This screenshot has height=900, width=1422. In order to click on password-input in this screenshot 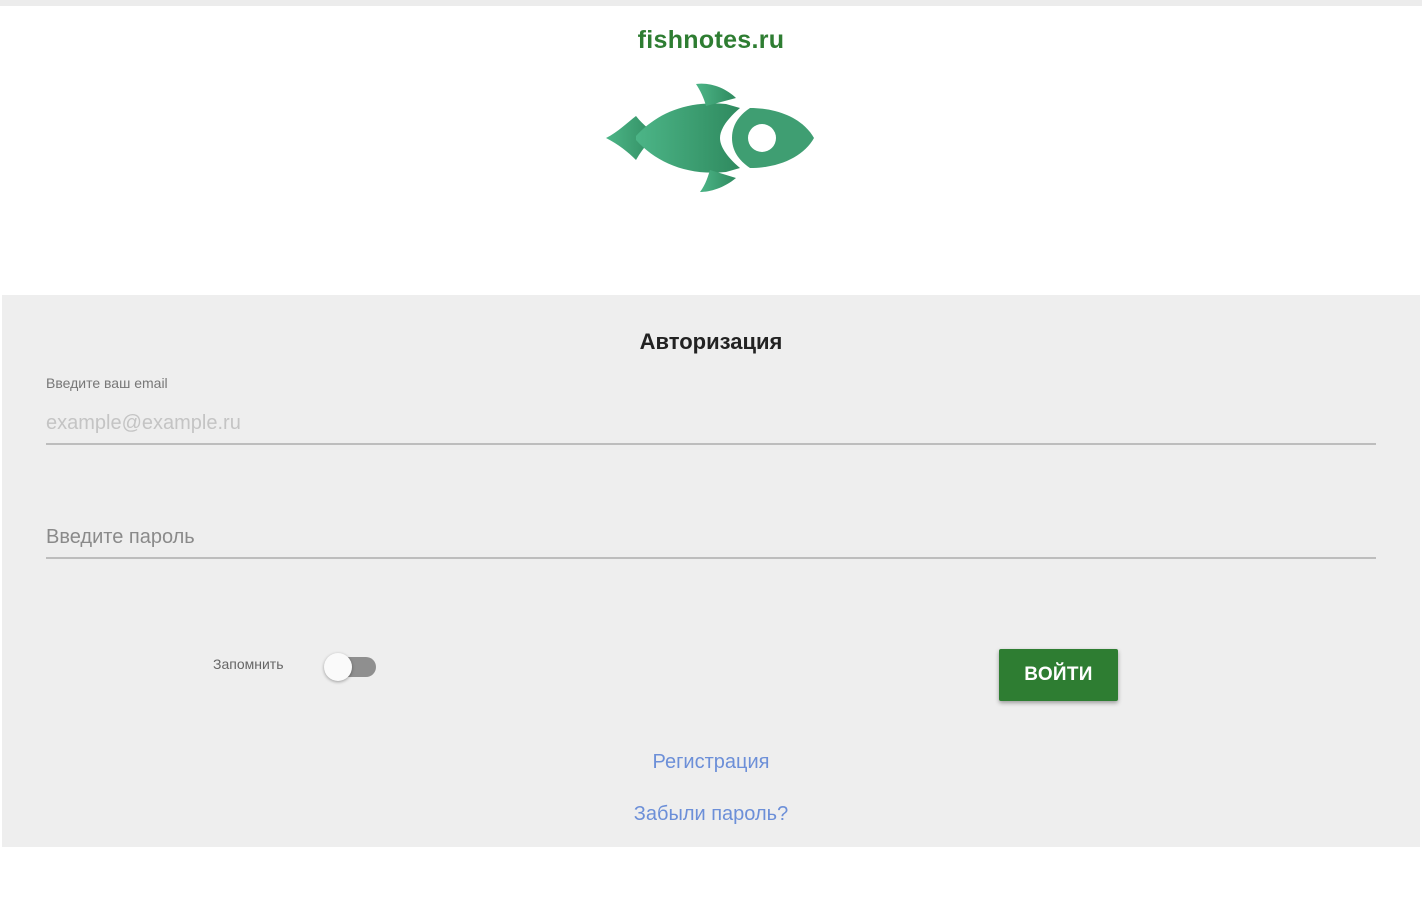, I will do `click(711, 538)`.